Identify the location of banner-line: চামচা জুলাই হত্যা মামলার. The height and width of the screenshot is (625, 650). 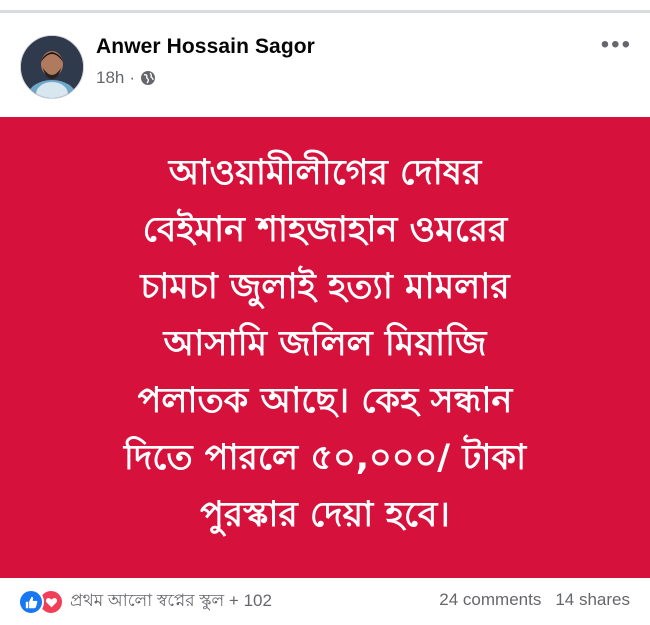
(325, 287).